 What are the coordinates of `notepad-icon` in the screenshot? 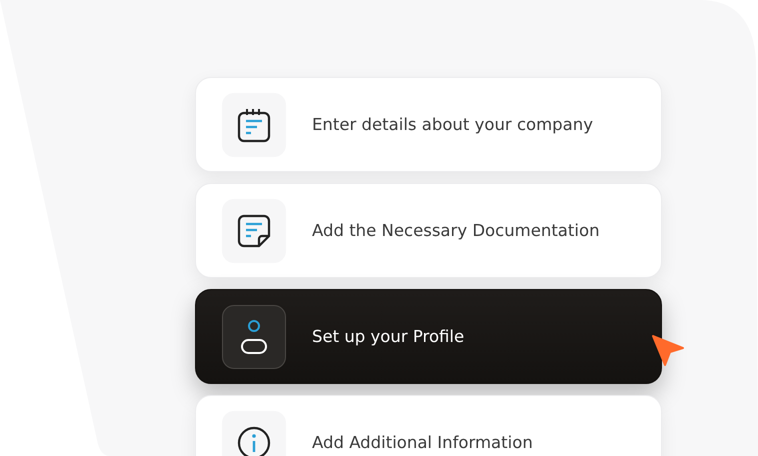 It's located at (254, 124).